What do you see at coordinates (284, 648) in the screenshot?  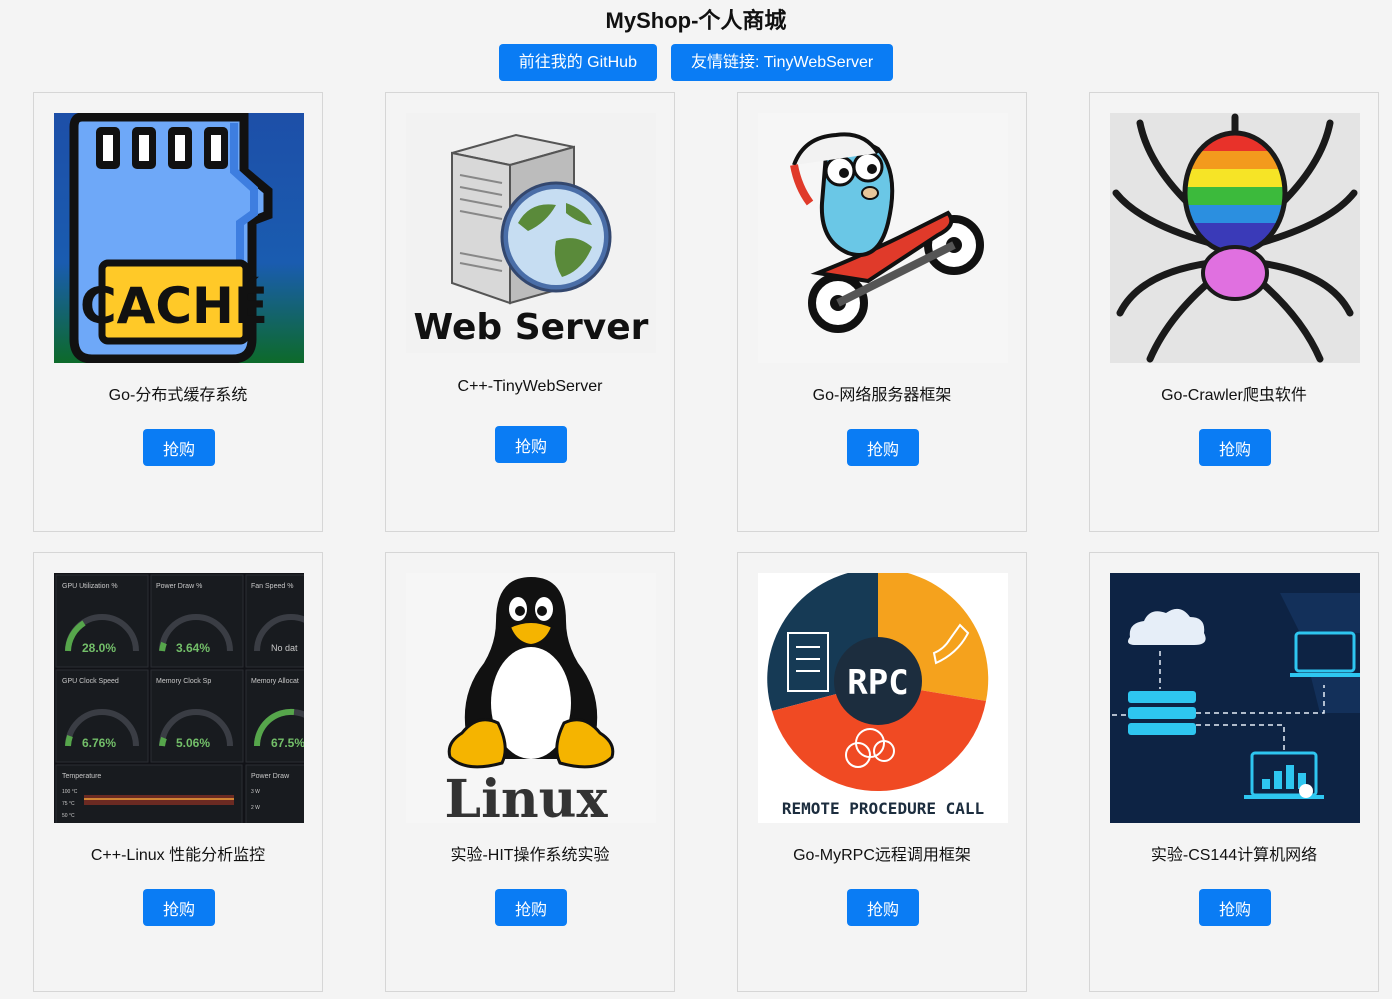 I see `panel-value: No dat` at bounding box center [284, 648].